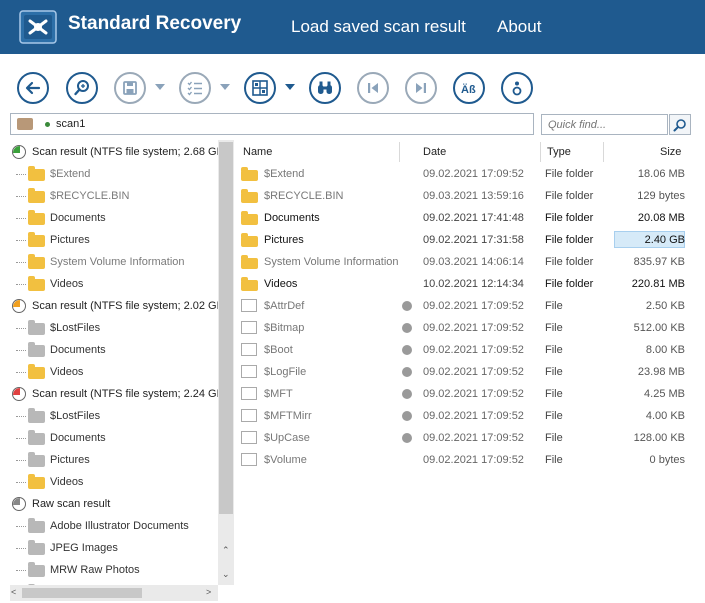 This screenshot has width=705, height=603. Describe the element at coordinates (114, 174) in the screenshot. I see `tree-folder-node: $Extend` at that location.